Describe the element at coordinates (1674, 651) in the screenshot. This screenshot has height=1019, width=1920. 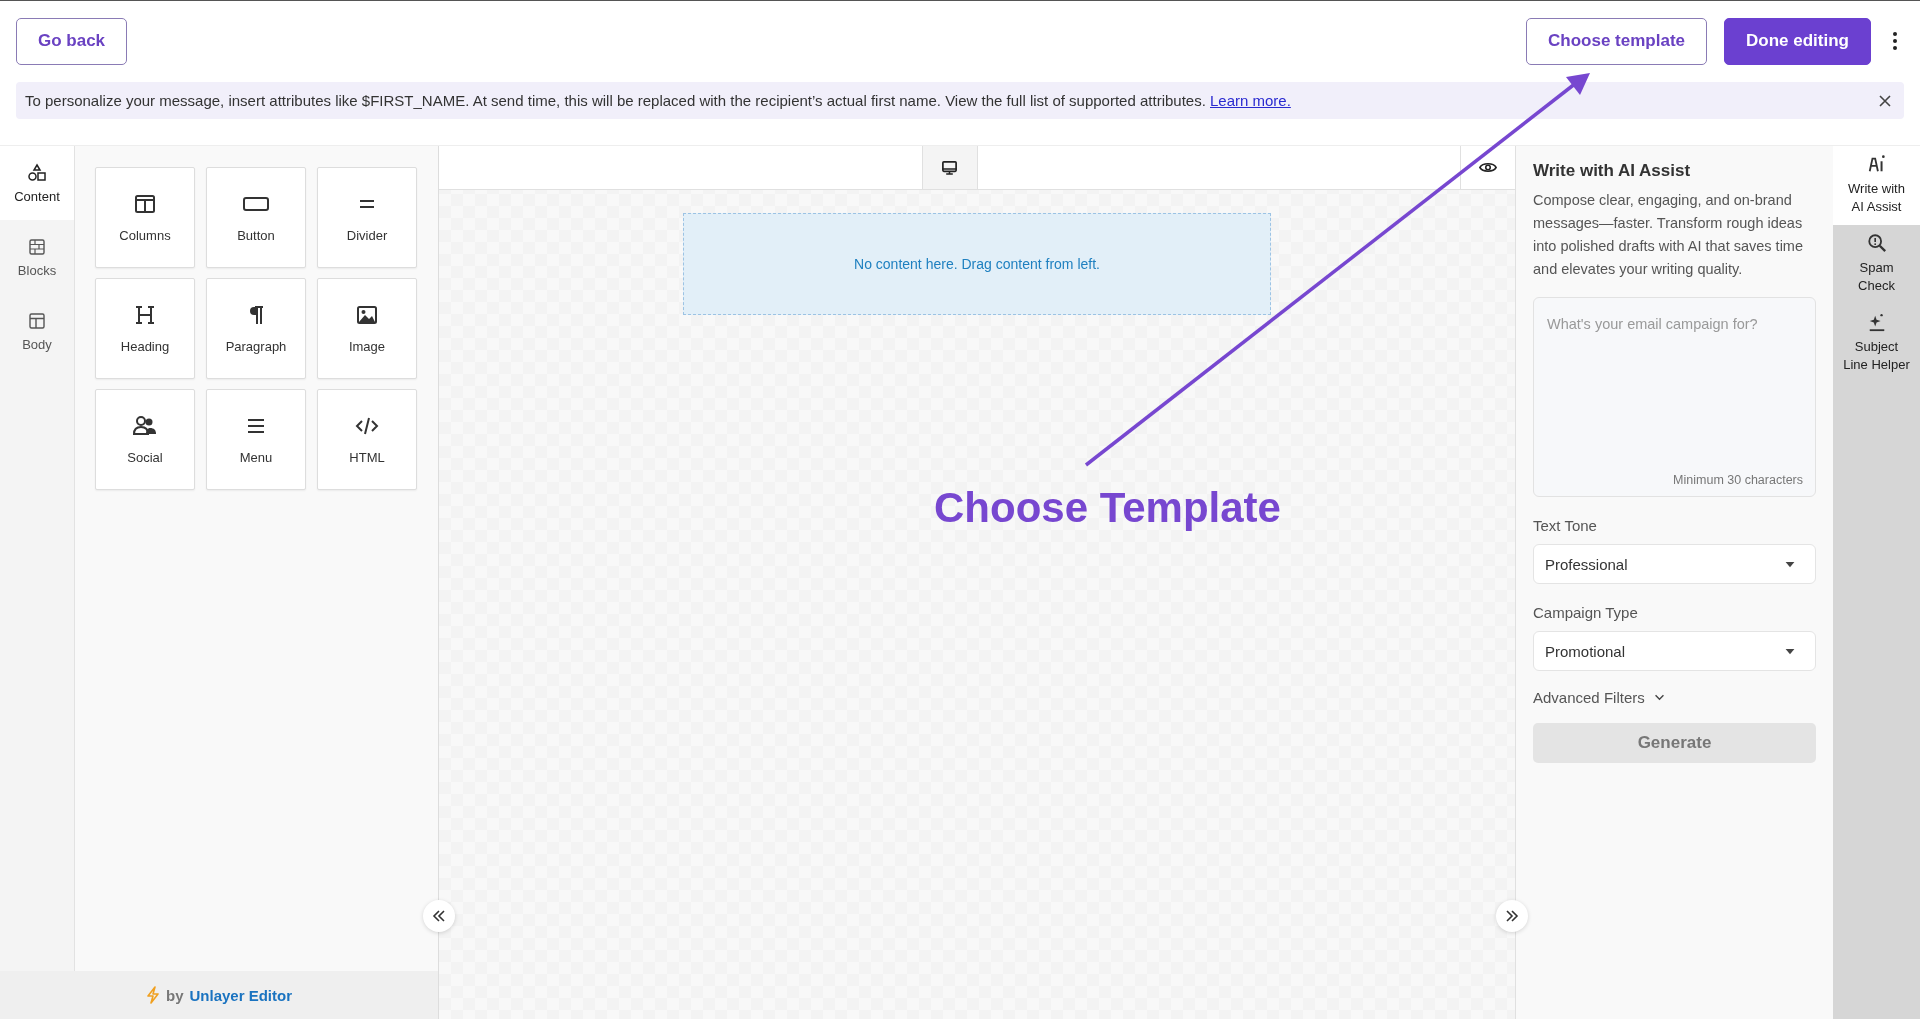
I see `select-field: Promotional` at that location.